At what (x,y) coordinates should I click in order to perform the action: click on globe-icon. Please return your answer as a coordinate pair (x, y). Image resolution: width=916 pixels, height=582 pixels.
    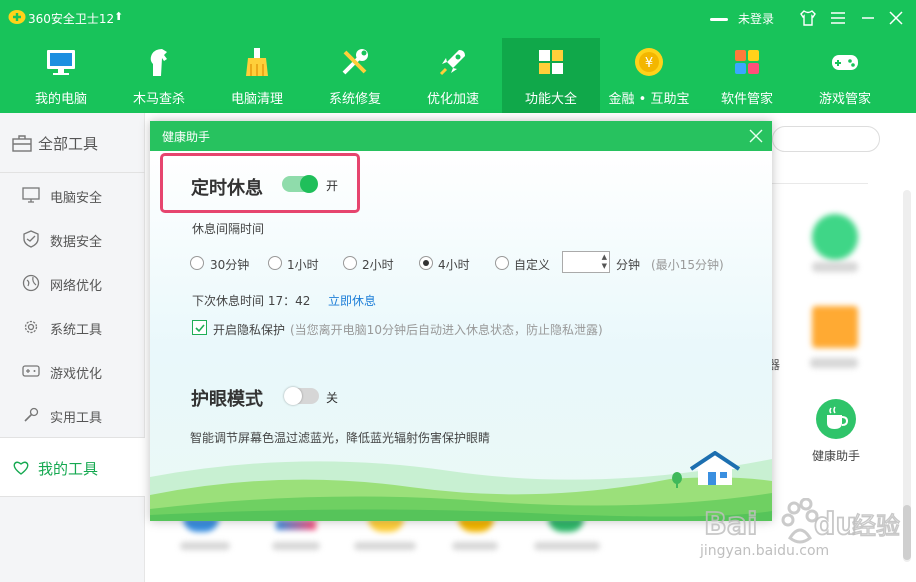
    Looking at the image, I should click on (31, 283).